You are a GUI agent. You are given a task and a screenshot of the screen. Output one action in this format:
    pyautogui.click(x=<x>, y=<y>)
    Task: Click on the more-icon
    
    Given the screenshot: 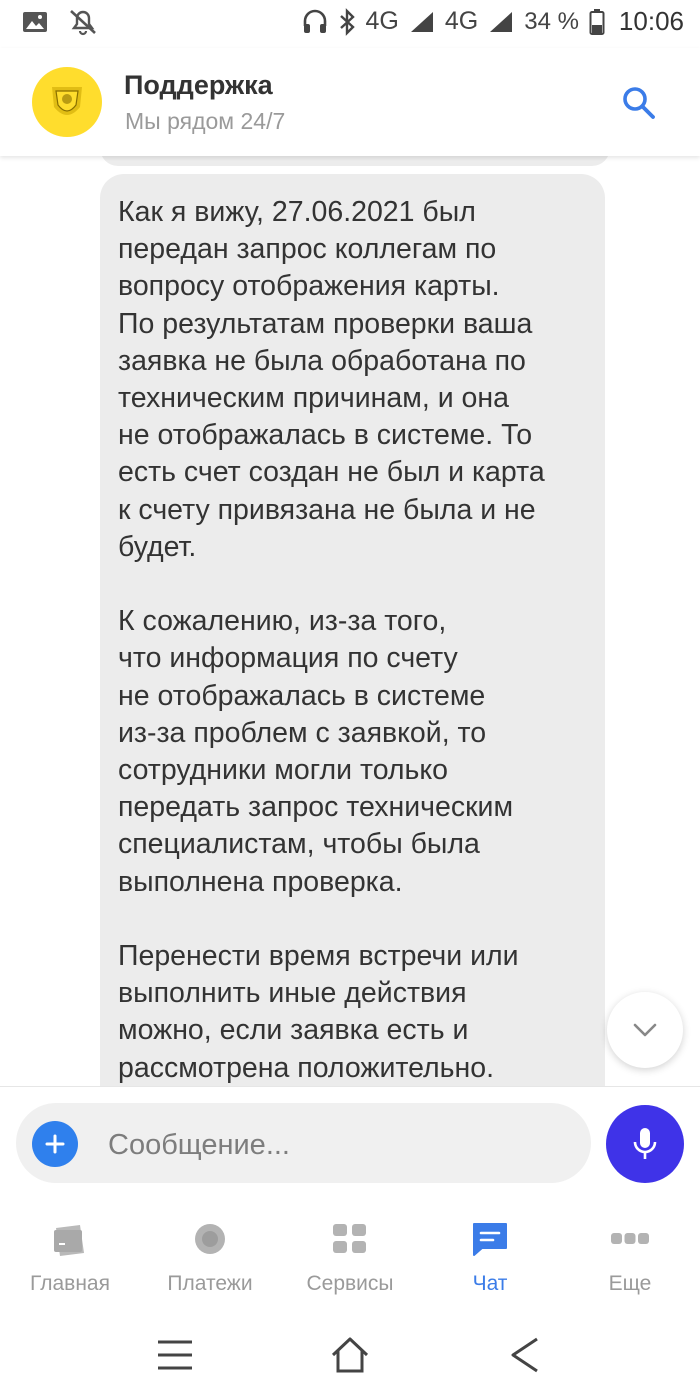 What is the action you would take?
    pyautogui.click(x=630, y=1238)
    